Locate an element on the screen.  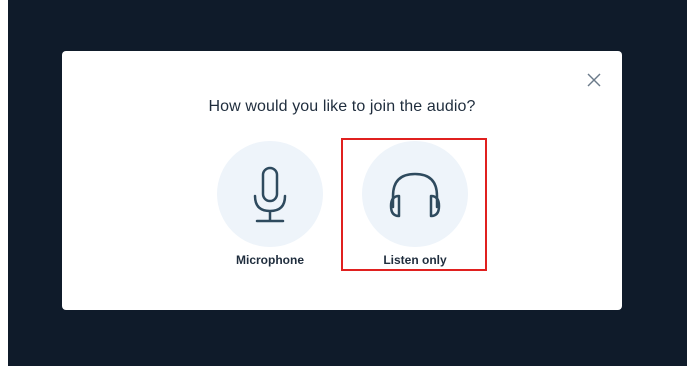
close-button is located at coordinates (594, 80).